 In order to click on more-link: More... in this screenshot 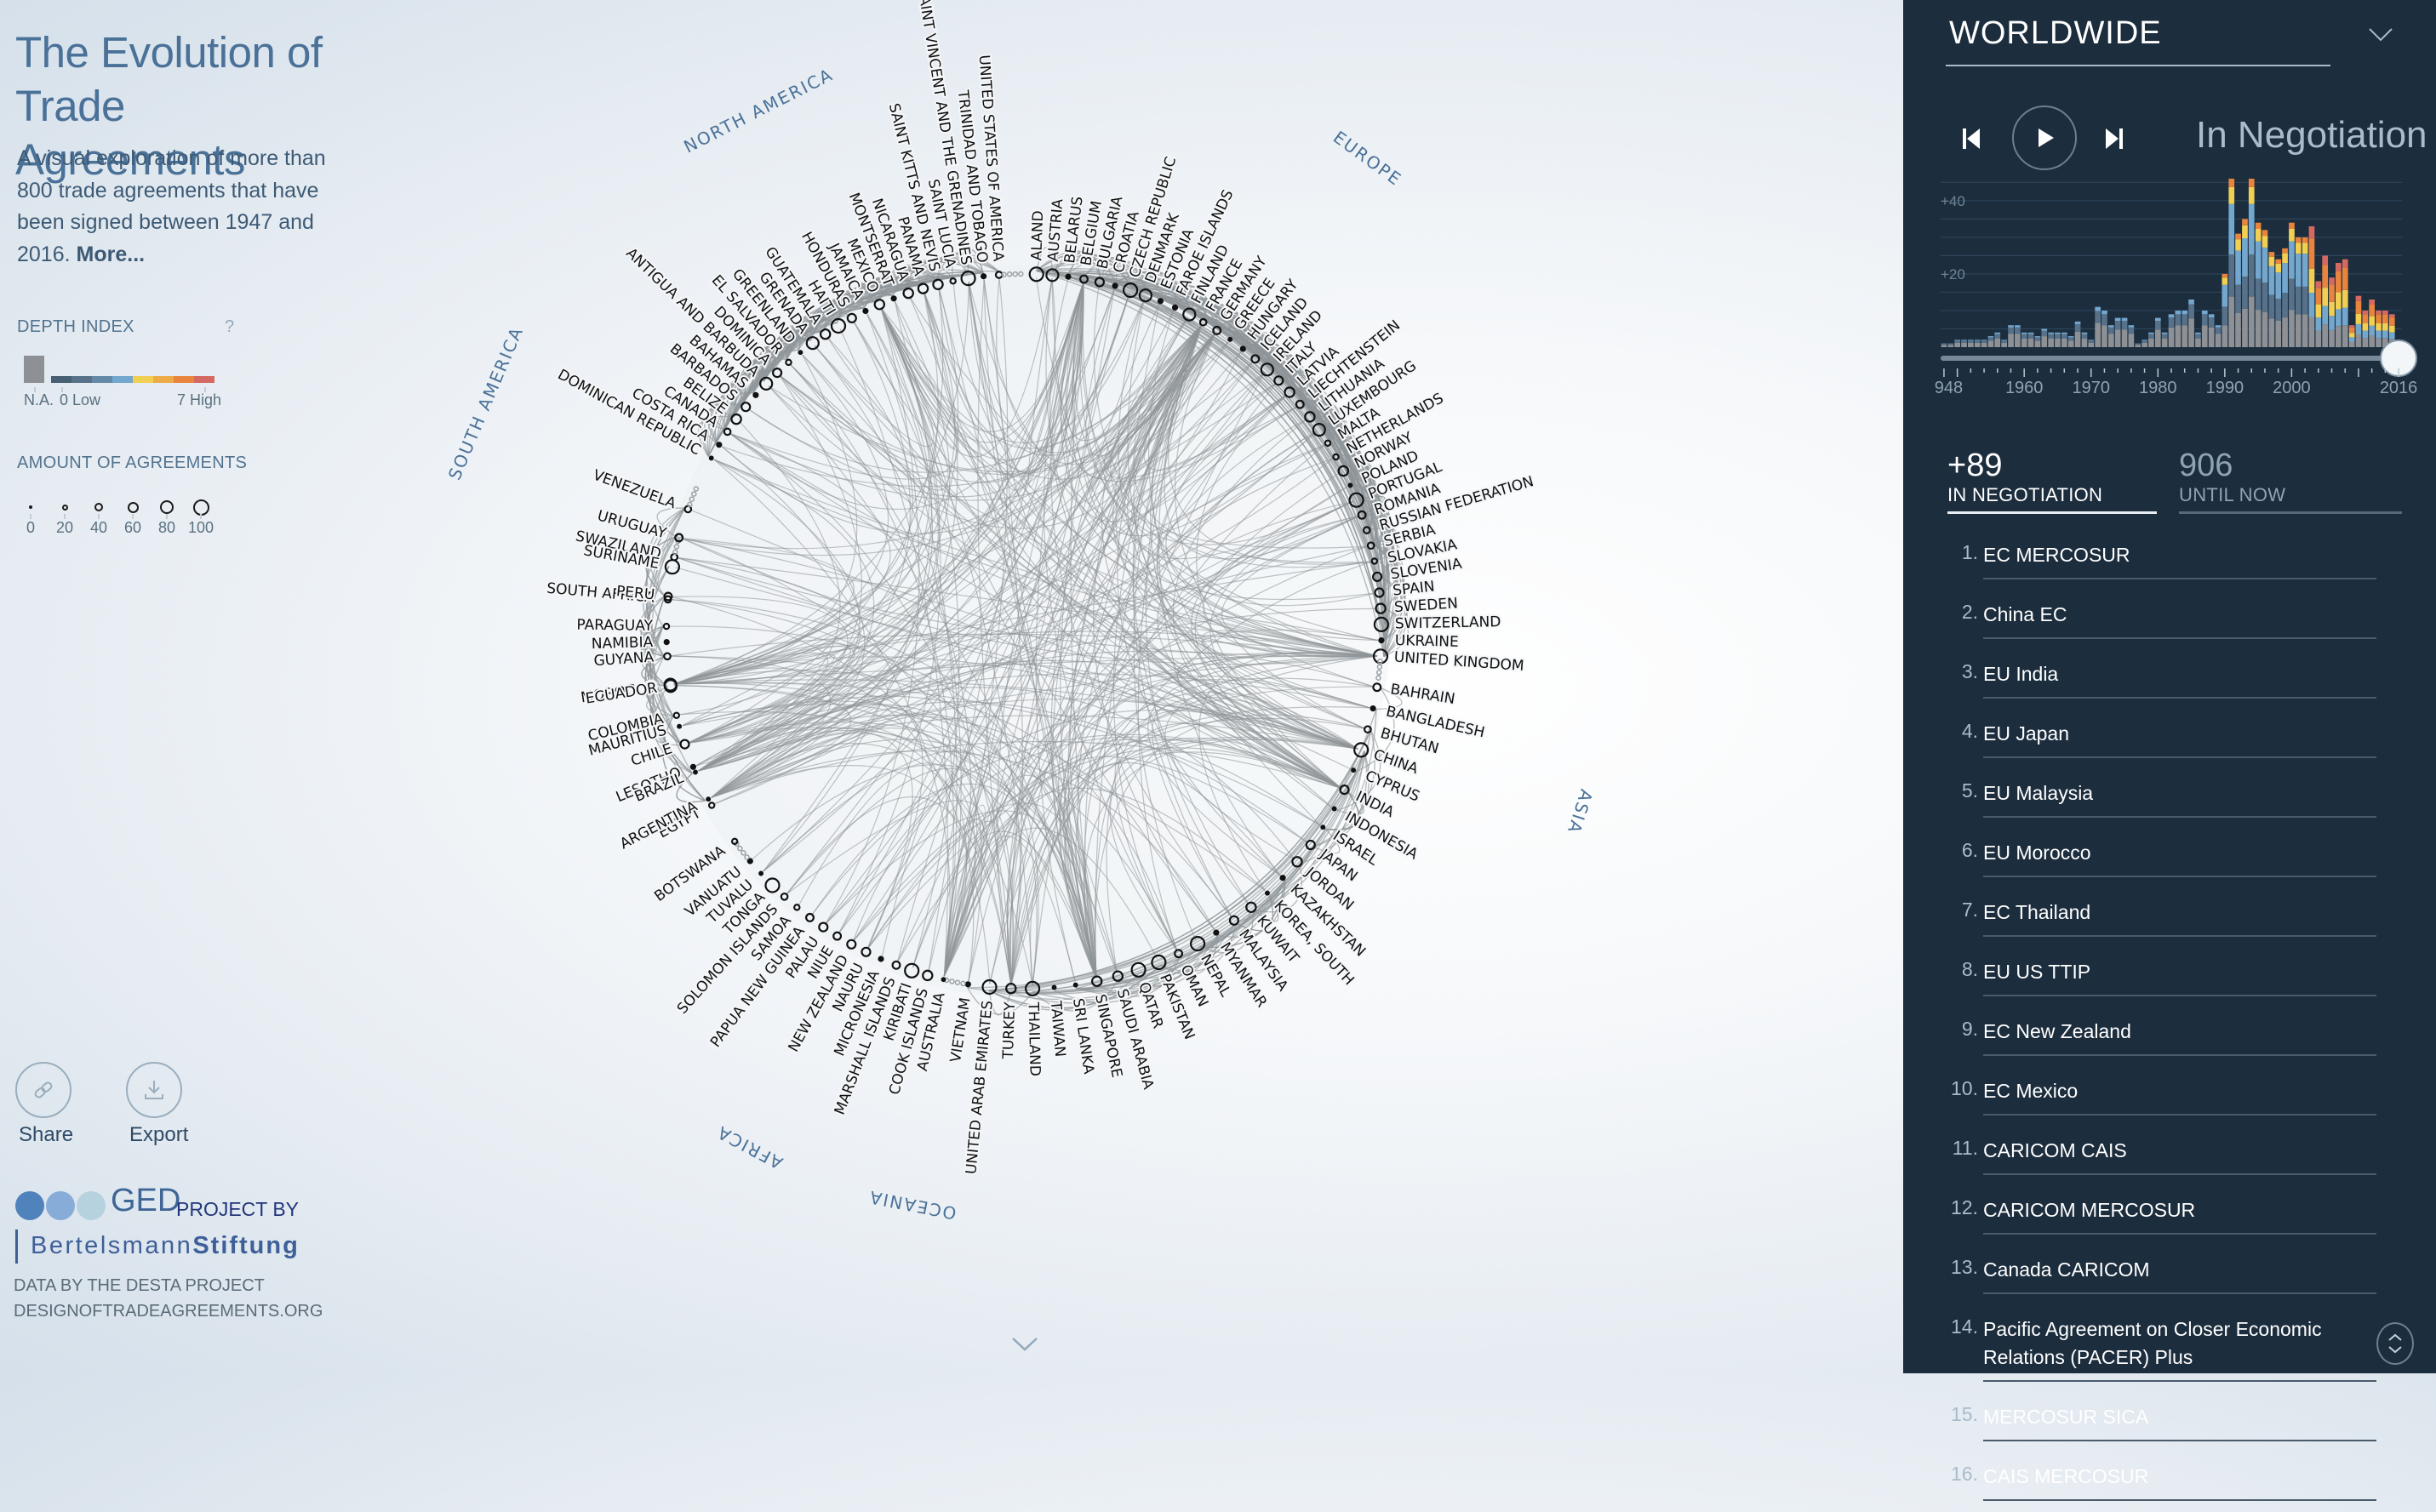, I will do `click(111, 254)`.